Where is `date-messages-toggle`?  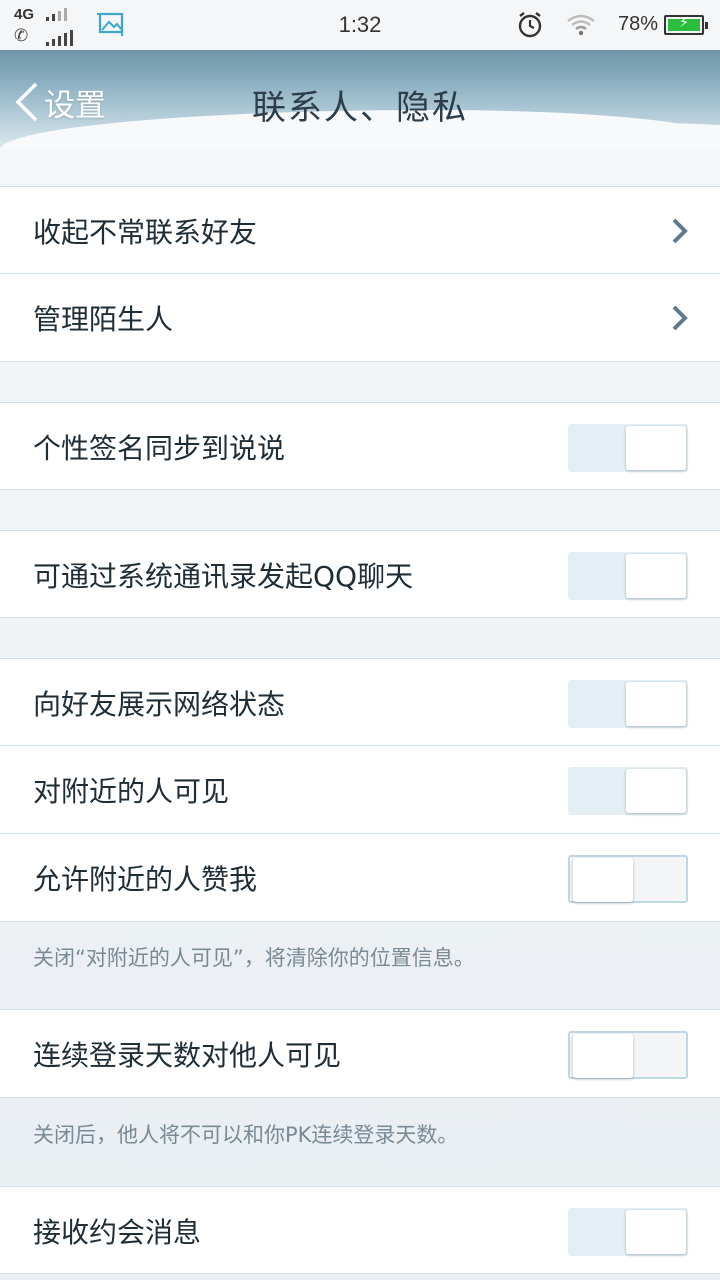
date-messages-toggle is located at coordinates (628, 1232).